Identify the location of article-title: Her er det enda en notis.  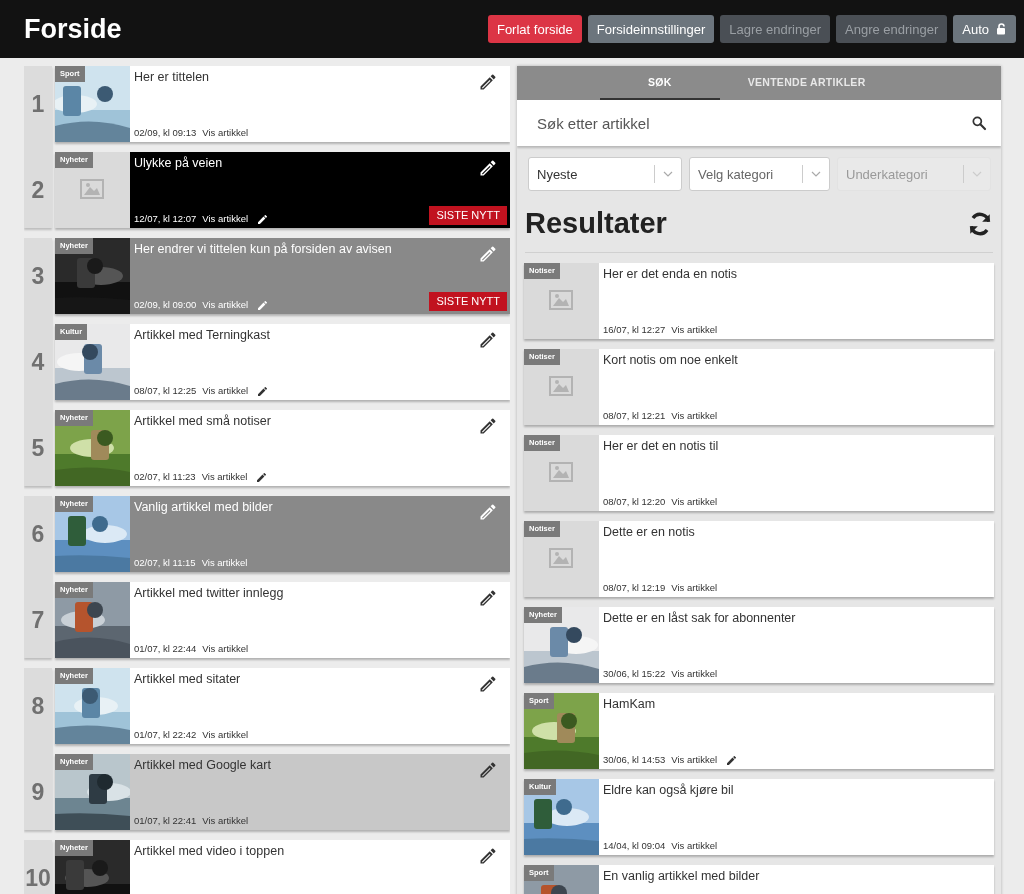
(670, 274).